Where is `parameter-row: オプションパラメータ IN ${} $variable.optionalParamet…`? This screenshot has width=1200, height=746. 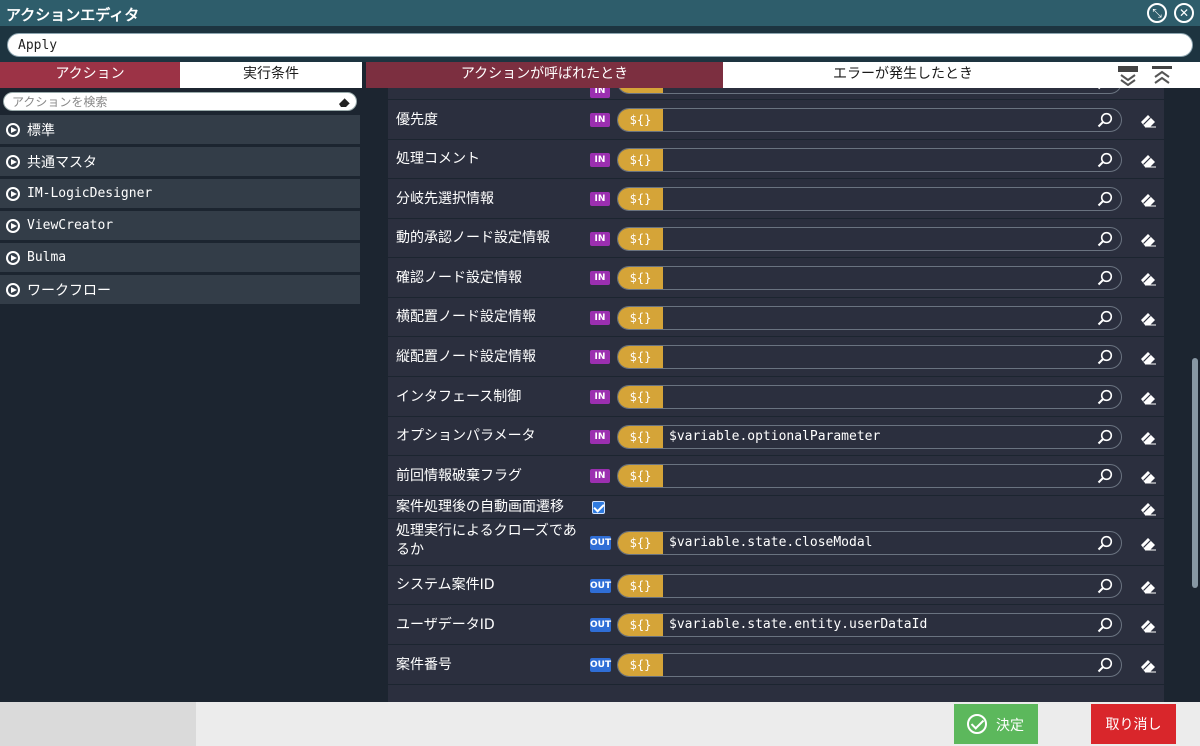
parameter-row: オプションパラメータ IN ${} $variable.optionalParamet… is located at coordinates (776, 436).